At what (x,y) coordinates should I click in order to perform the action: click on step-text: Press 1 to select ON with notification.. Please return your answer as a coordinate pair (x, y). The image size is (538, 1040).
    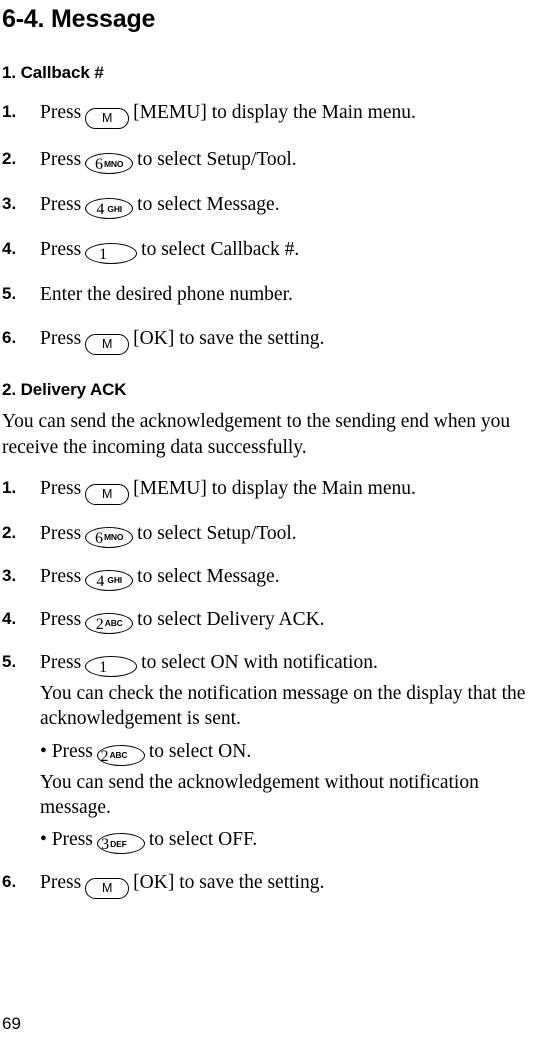
    Looking at the image, I should click on (289, 663).